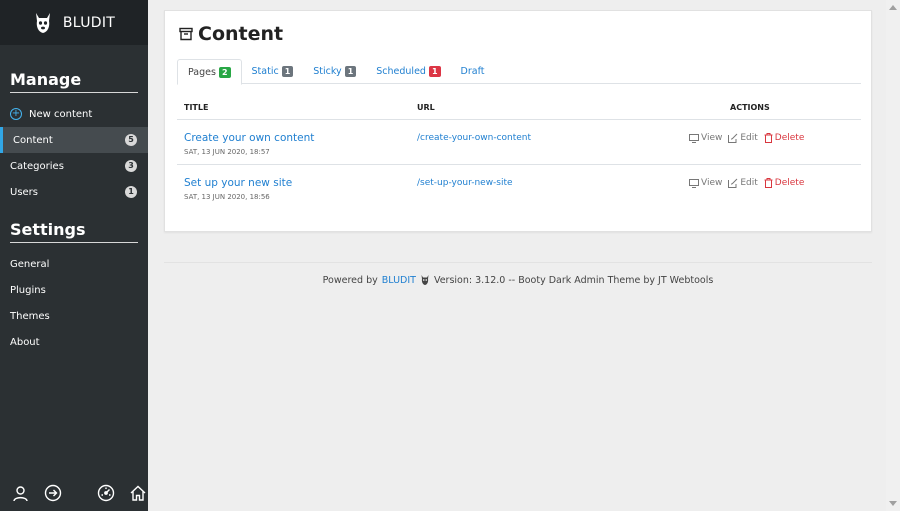 This screenshot has width=900, height=511. What do you see at coordinates (53, 493) in the screenshot?
I see `logout-icon` at bounding box center [53, 493].